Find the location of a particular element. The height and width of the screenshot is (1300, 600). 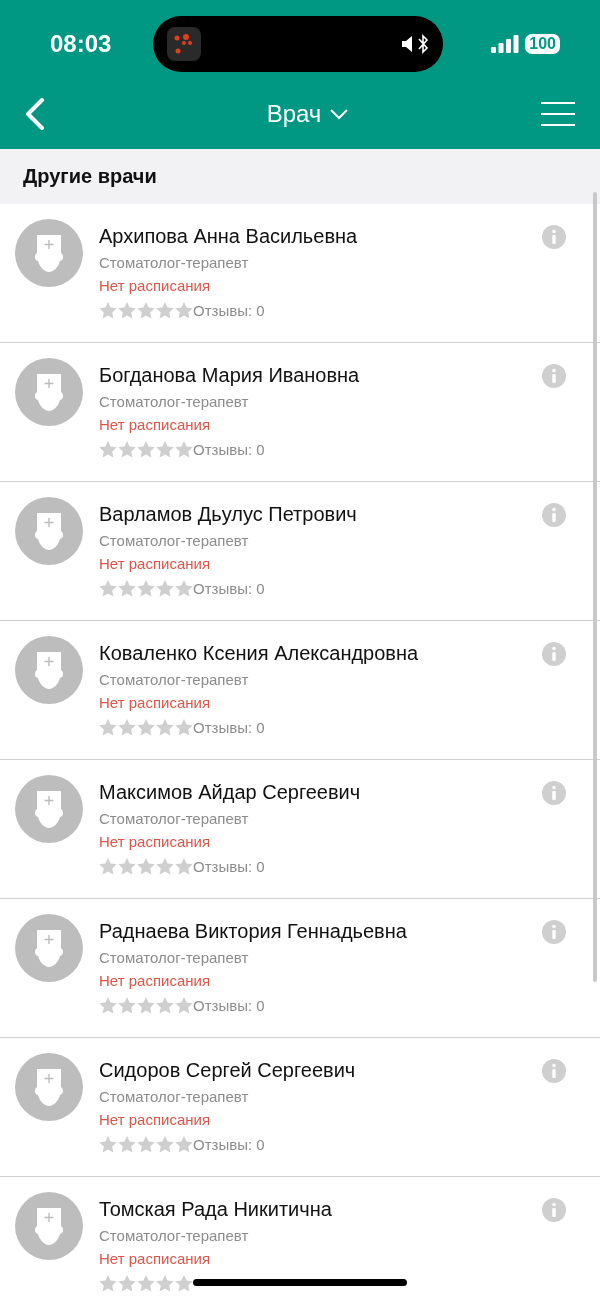

doctor-list-item: Коваленко Ксения Александровна Стоматолог-терапевт Нет расписания Отзывы: 0 is located at coordinates (300, 690).